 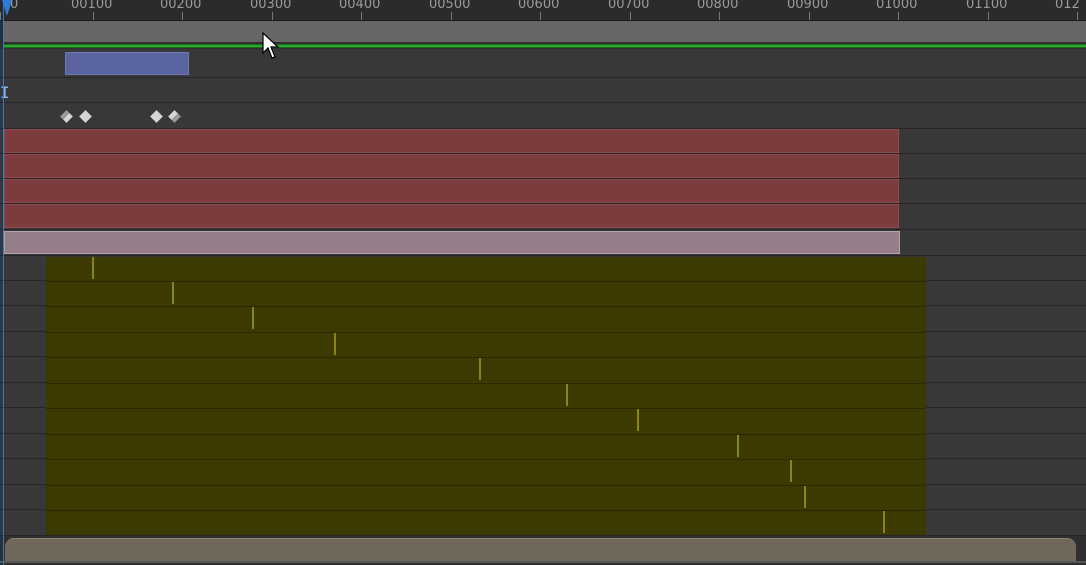 I want to click on render-range-line, so click(x=545, y=46).